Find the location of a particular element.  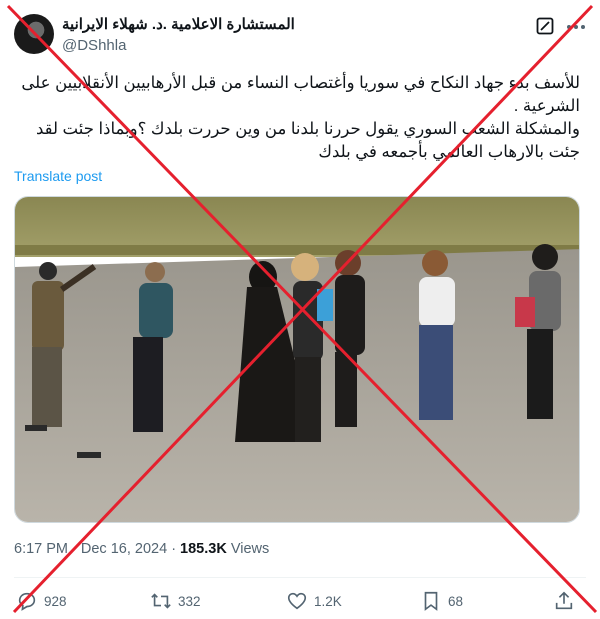

share-icon is located at coordinates (564, 600).